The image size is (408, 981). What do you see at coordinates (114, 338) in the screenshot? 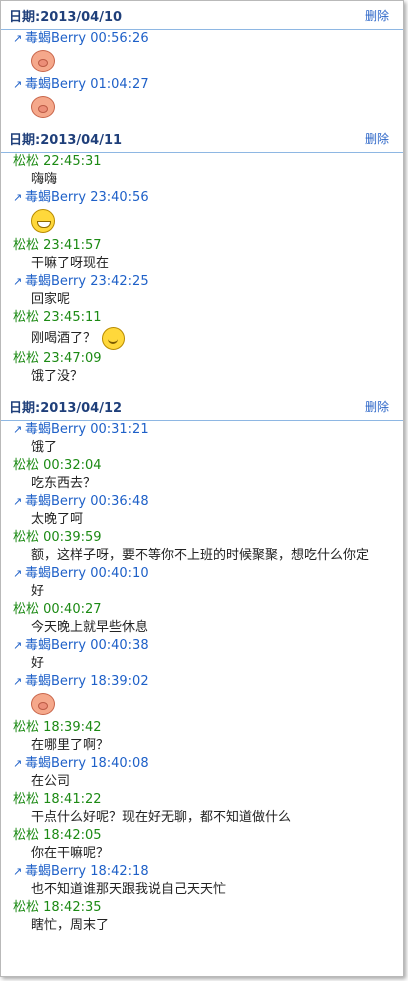
I see `smile-emoji-icon` at bounding box center [114, 338].